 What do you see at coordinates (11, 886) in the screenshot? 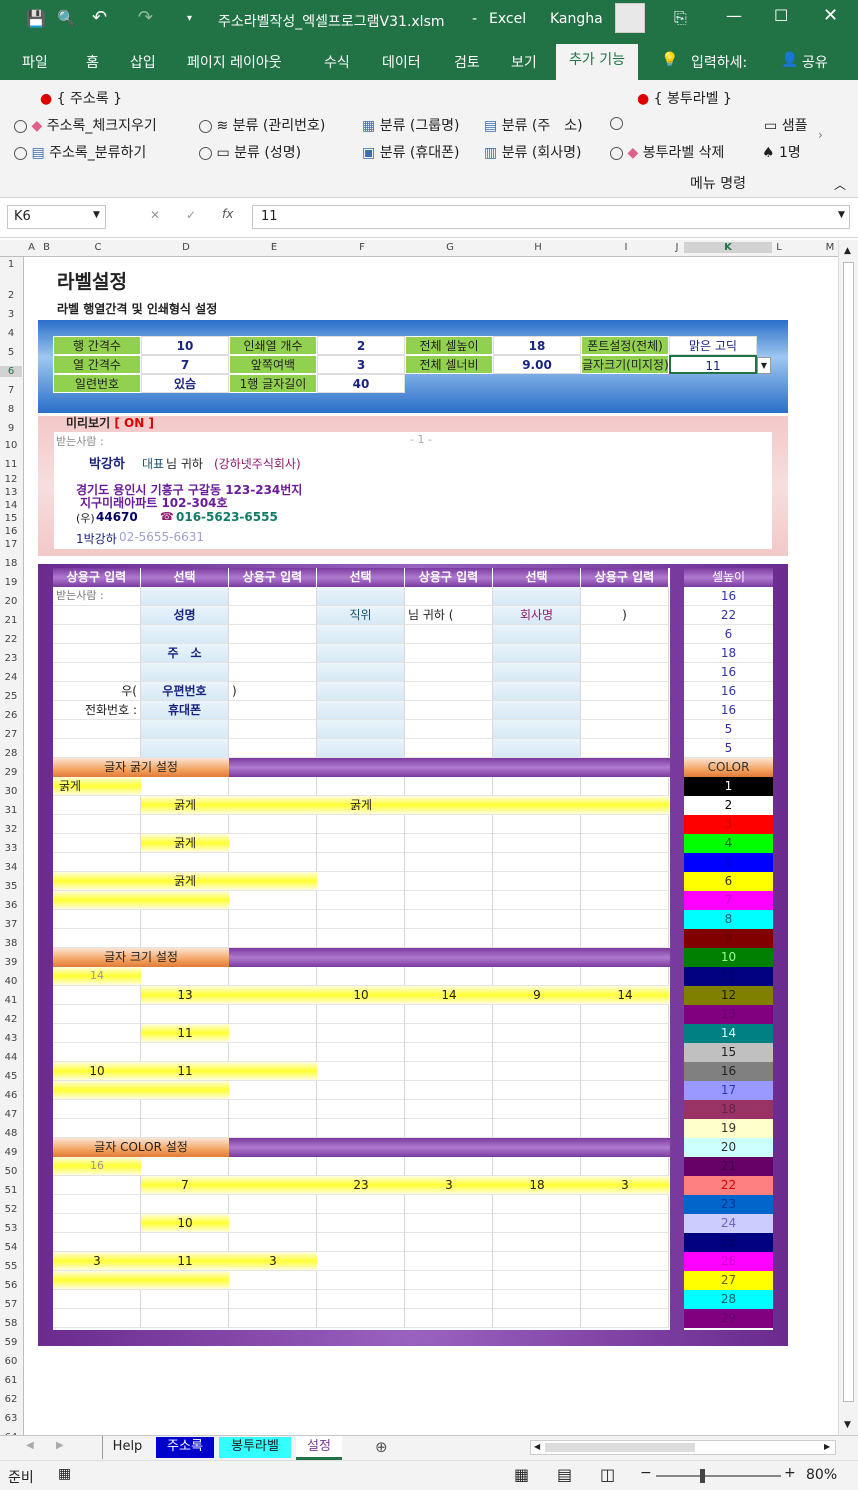
I see `row-header: 35` at bounding box center [11, 886].